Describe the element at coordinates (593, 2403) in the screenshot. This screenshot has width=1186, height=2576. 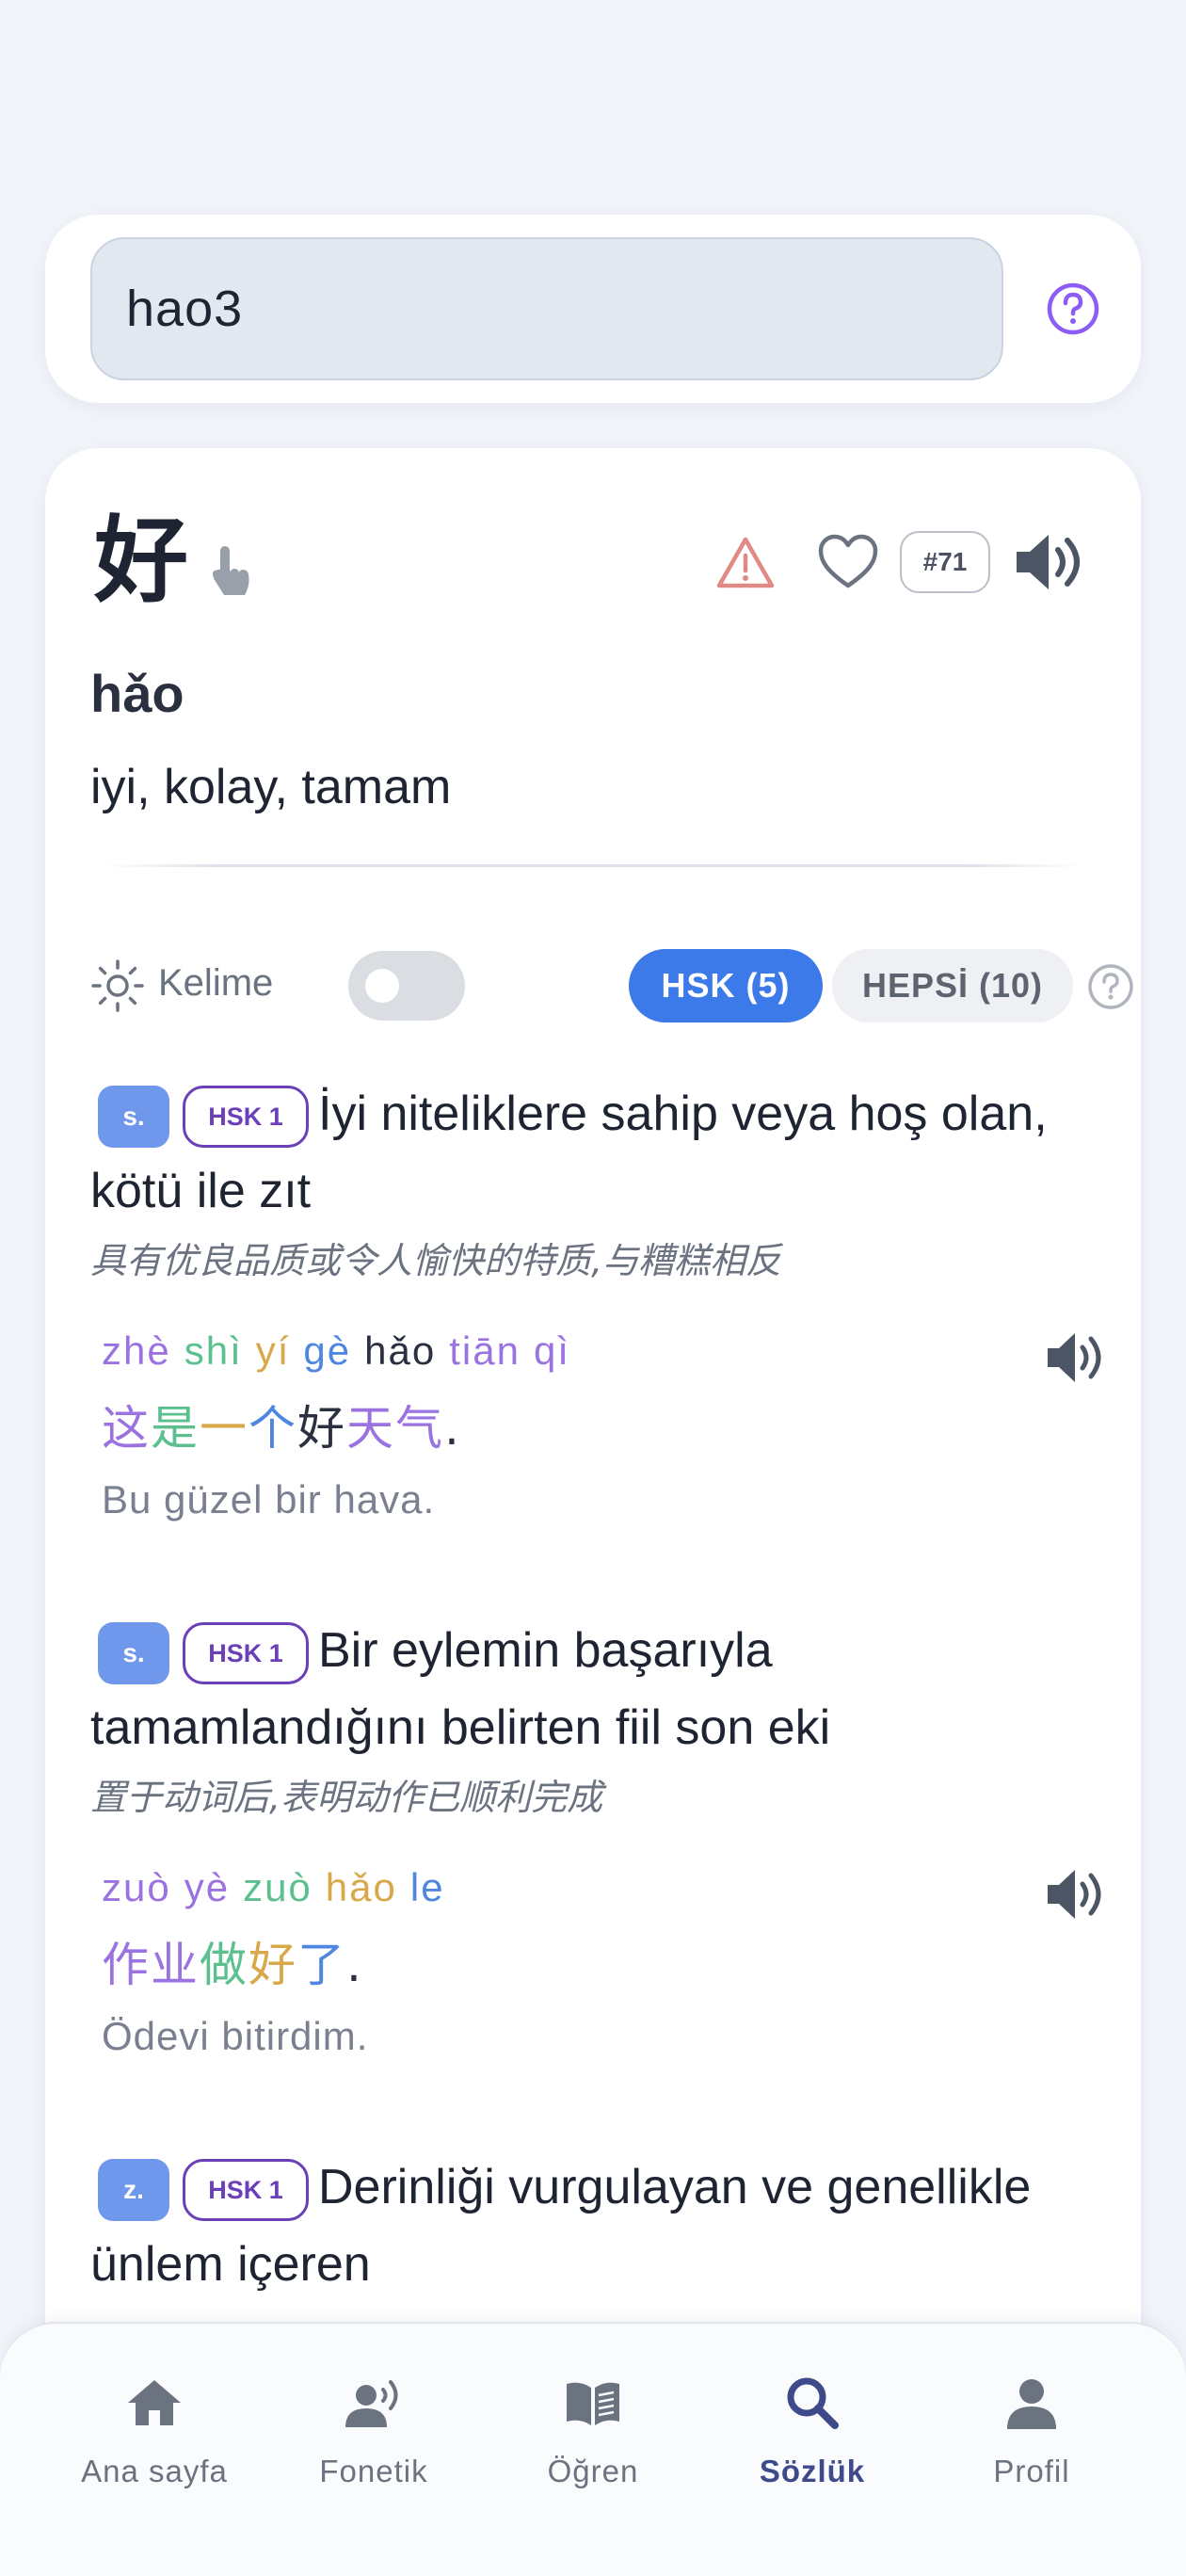
I see `book-icon` at that location.